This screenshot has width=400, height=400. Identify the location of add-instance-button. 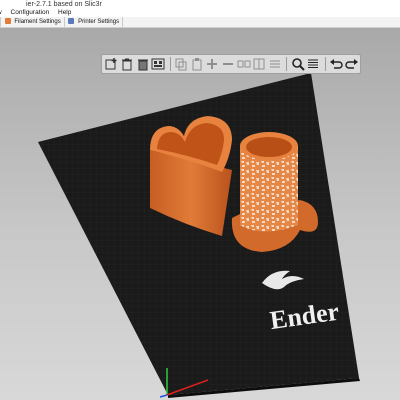
(212, 64).